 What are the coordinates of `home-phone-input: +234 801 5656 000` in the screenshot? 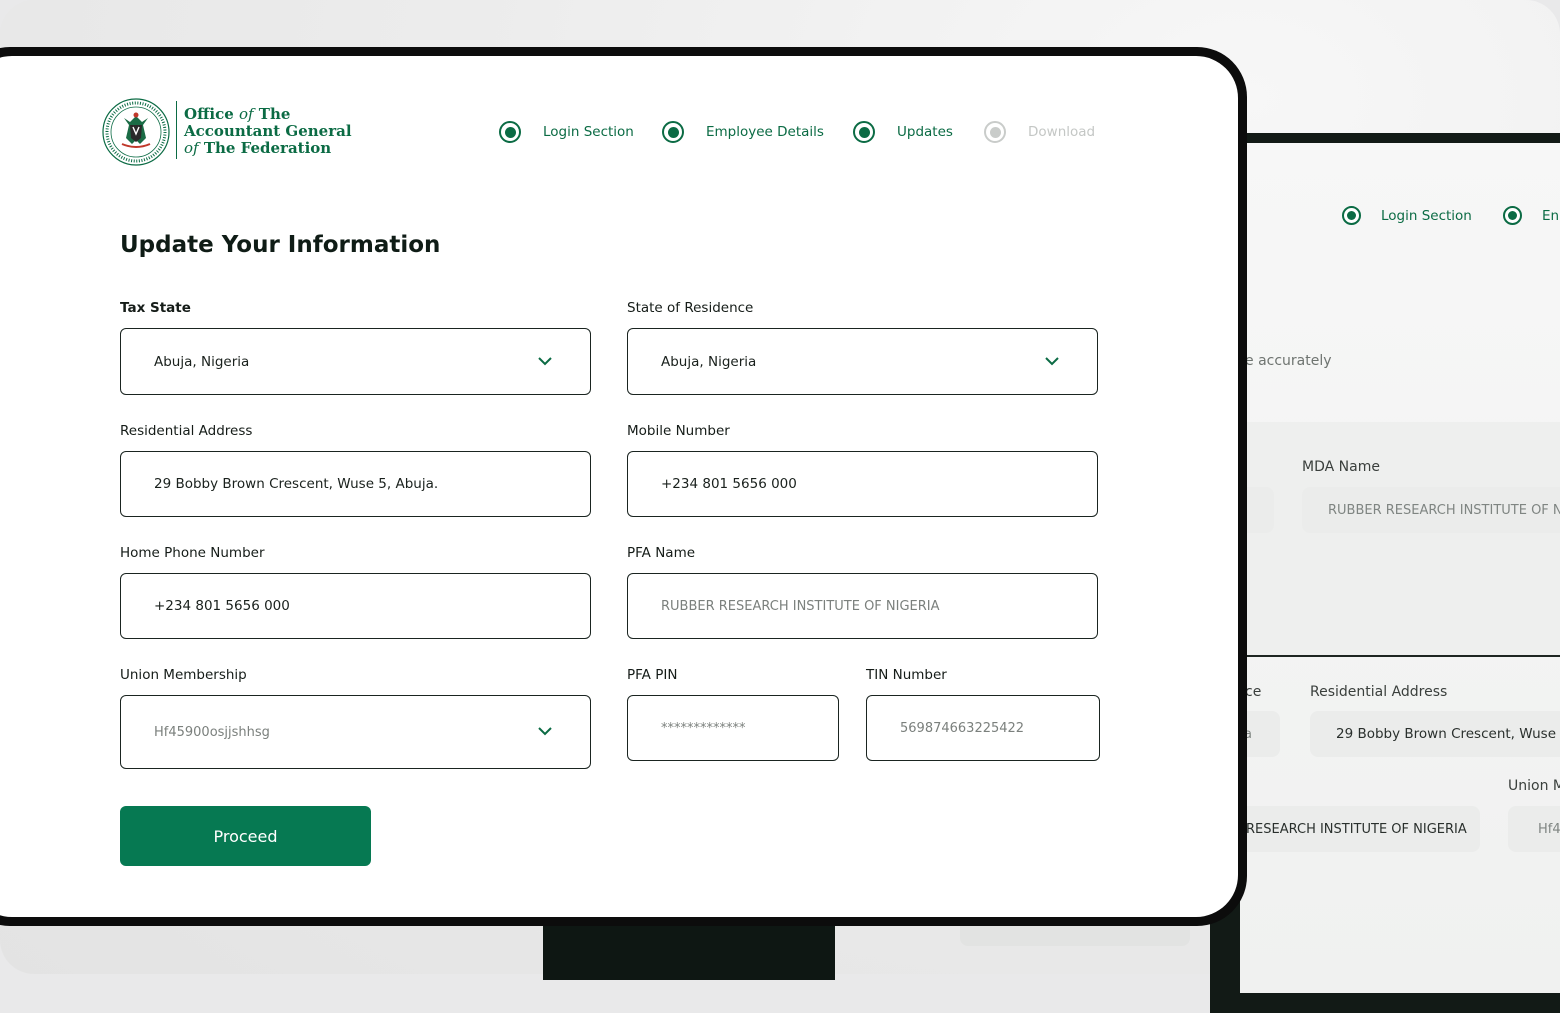 It's located at (355, 606).